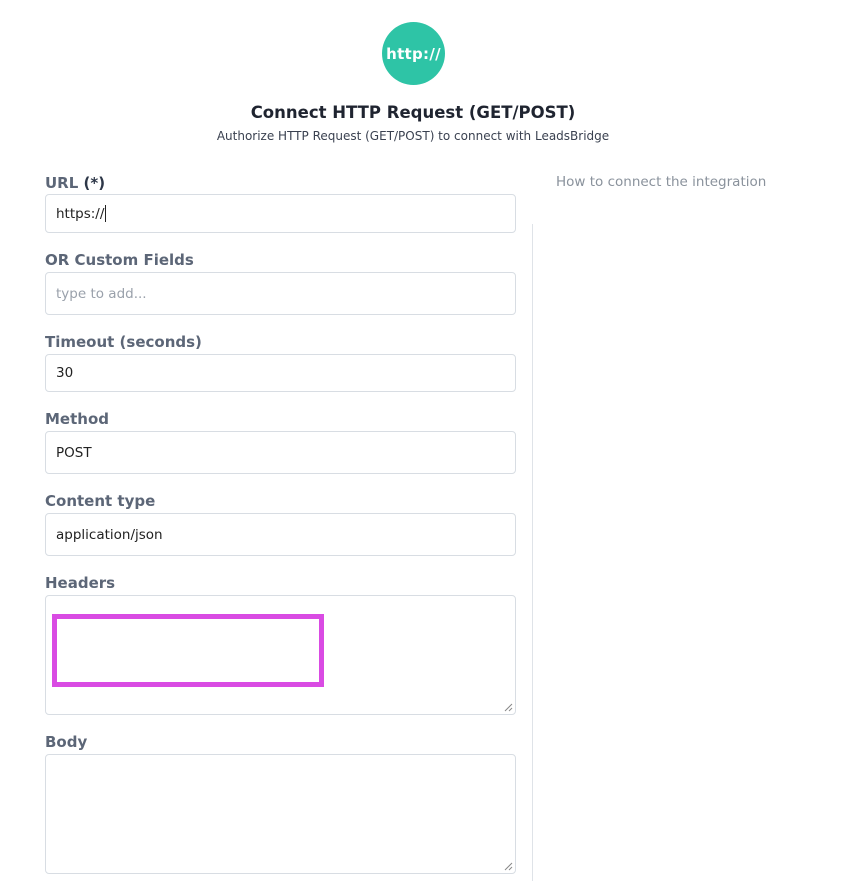 The image size is (845, 881). What do you see at coordinates (280, 814) in the screenshot?
I see `body-textarea` at bounding box center [280, 814].